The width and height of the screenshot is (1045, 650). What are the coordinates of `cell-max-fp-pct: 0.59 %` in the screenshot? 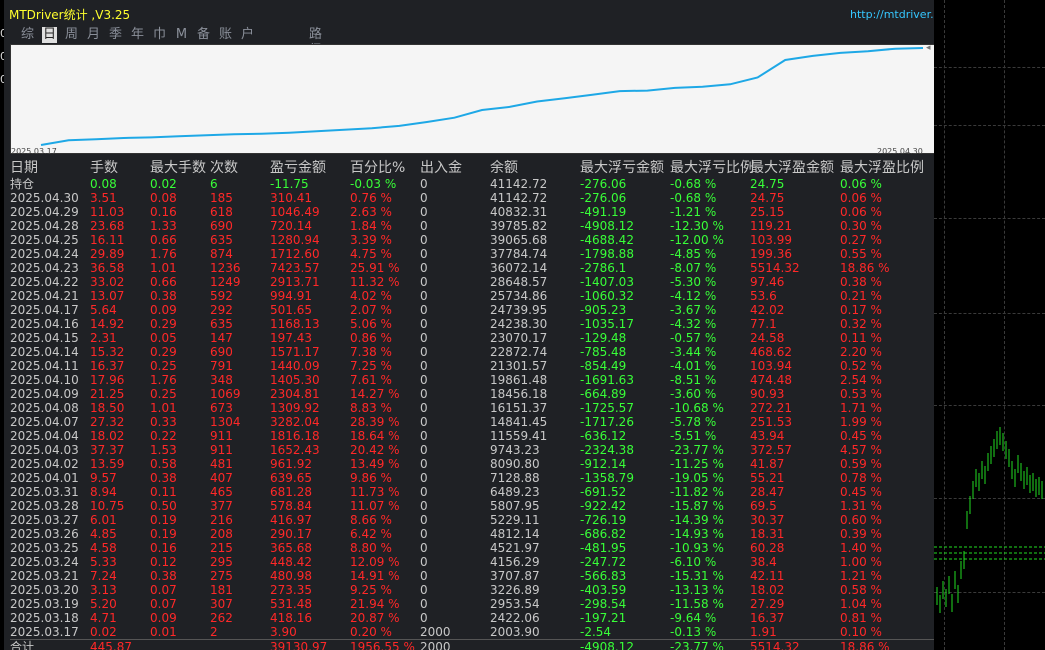 It's located at (861, 464).